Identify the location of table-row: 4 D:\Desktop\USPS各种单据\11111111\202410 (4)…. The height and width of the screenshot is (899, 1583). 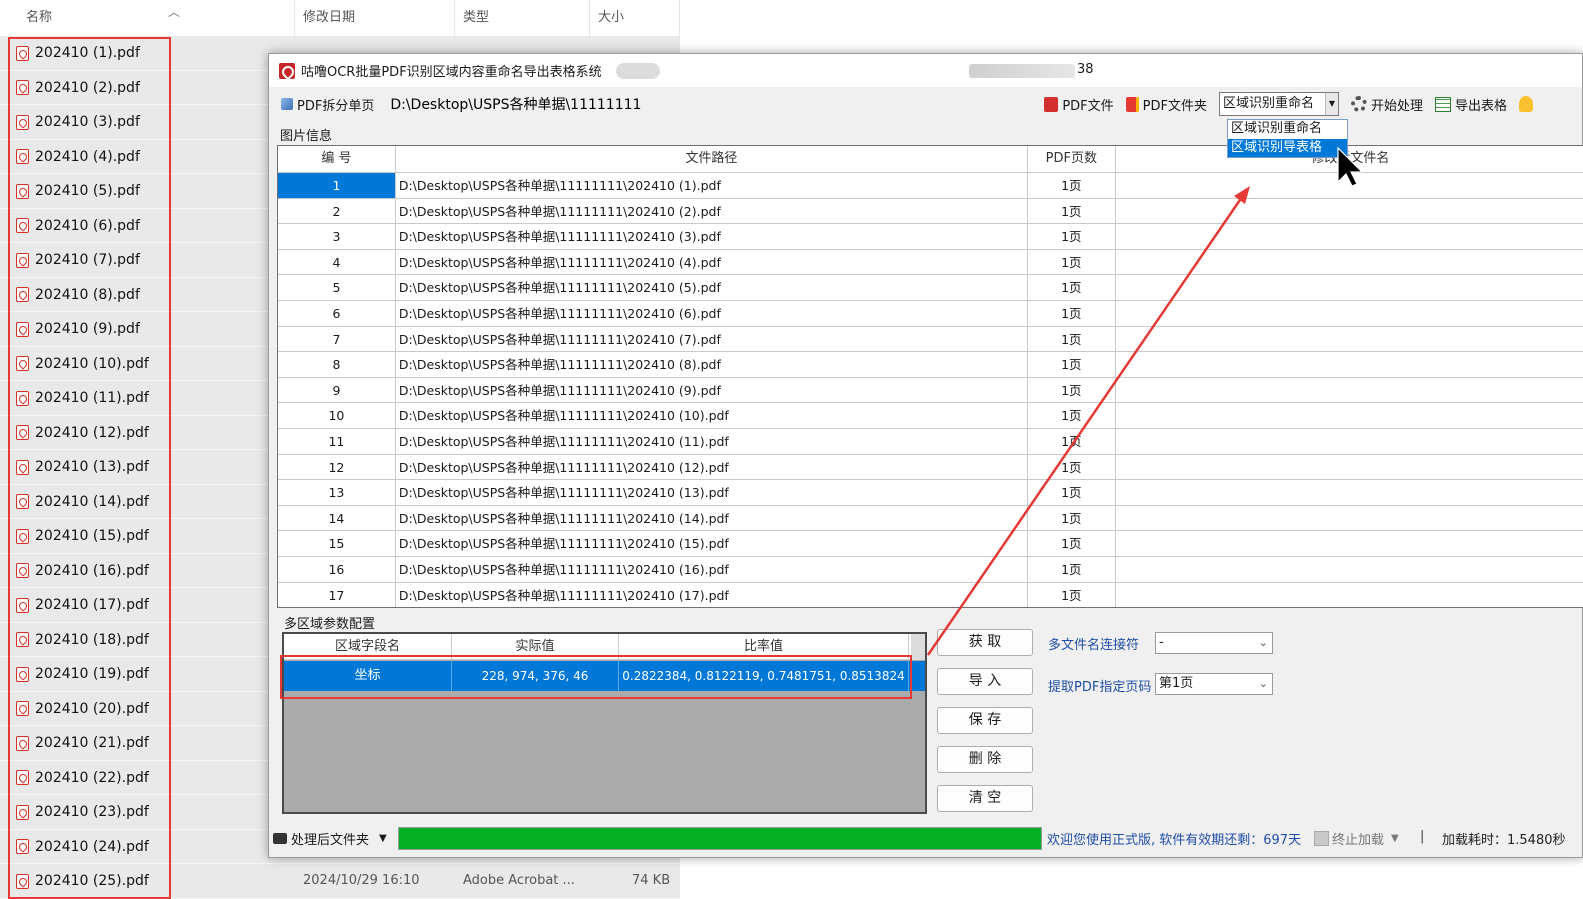
(930, 262).